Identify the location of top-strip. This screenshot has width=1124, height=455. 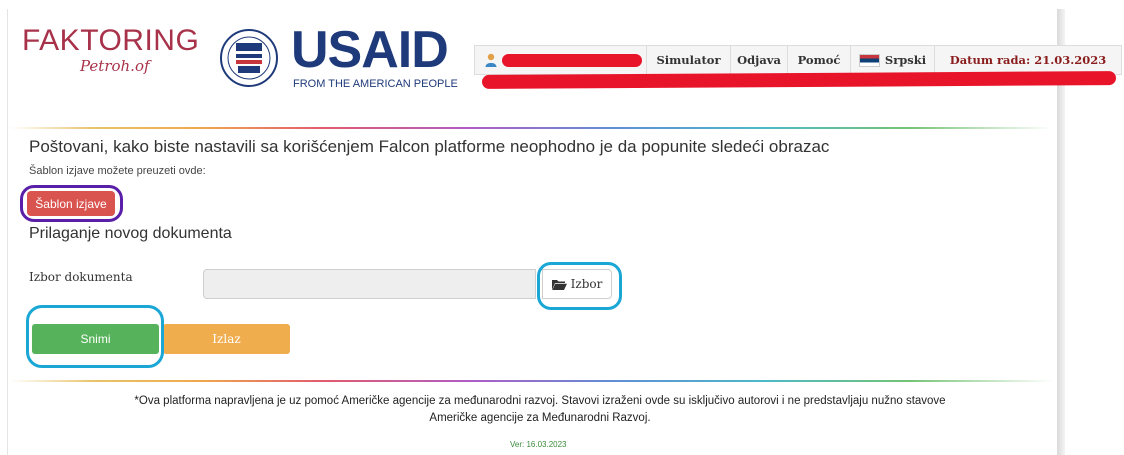
(562, 4).